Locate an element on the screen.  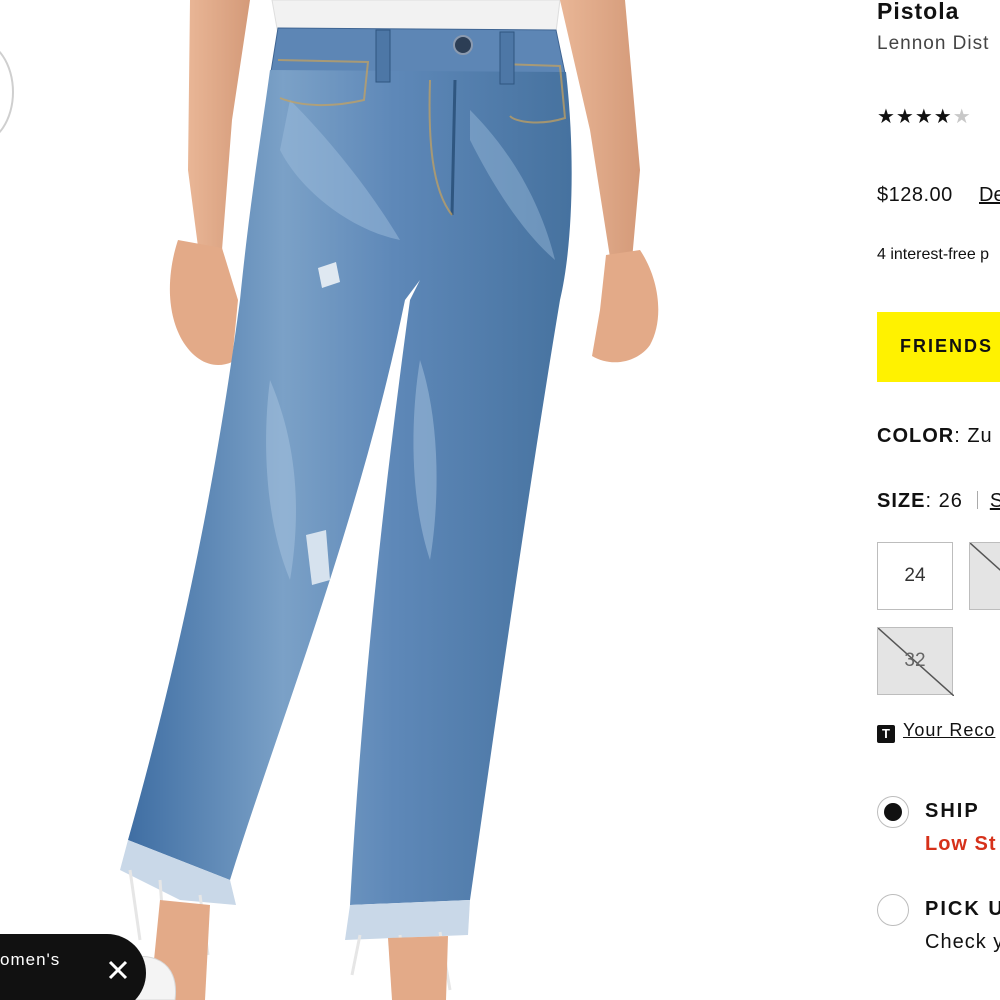
empty-star-icon: ★ is located at coordinates (962, 117).